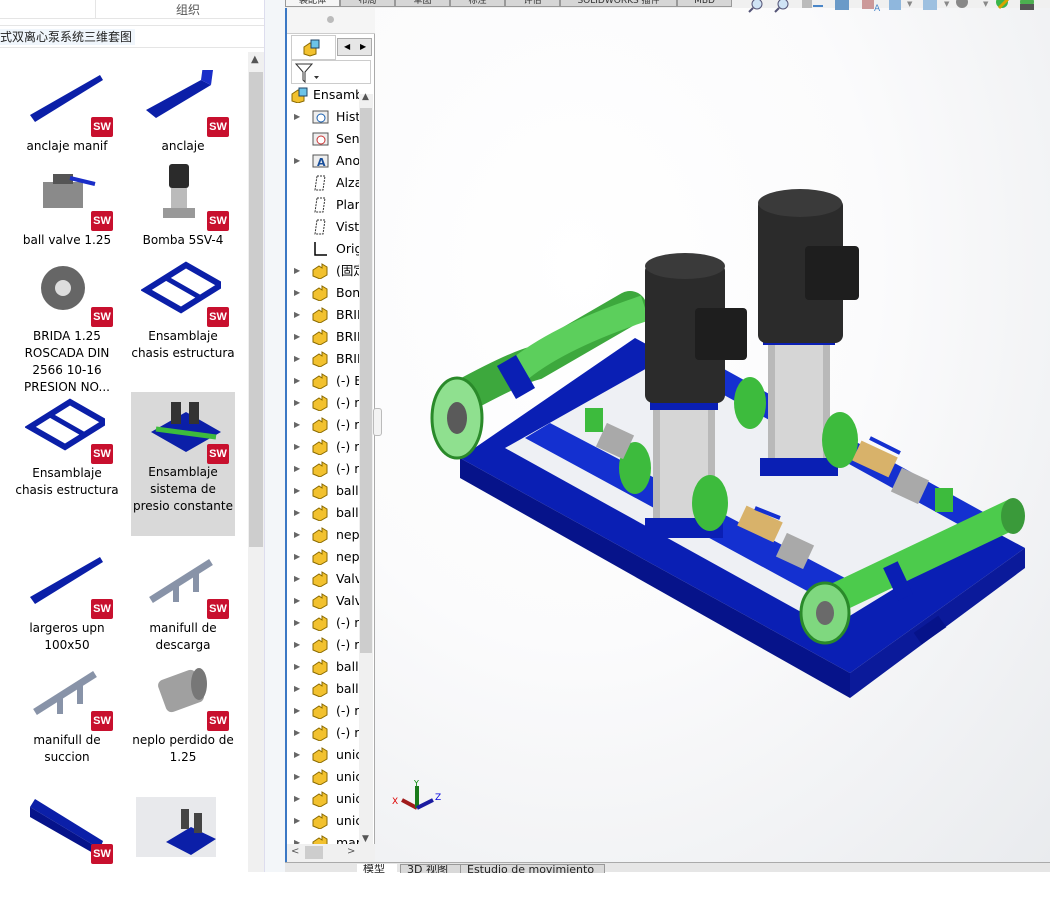 This screenshot has height=897, width=1050. I want to click on edit-appearance-icon, so click(1003, 5).